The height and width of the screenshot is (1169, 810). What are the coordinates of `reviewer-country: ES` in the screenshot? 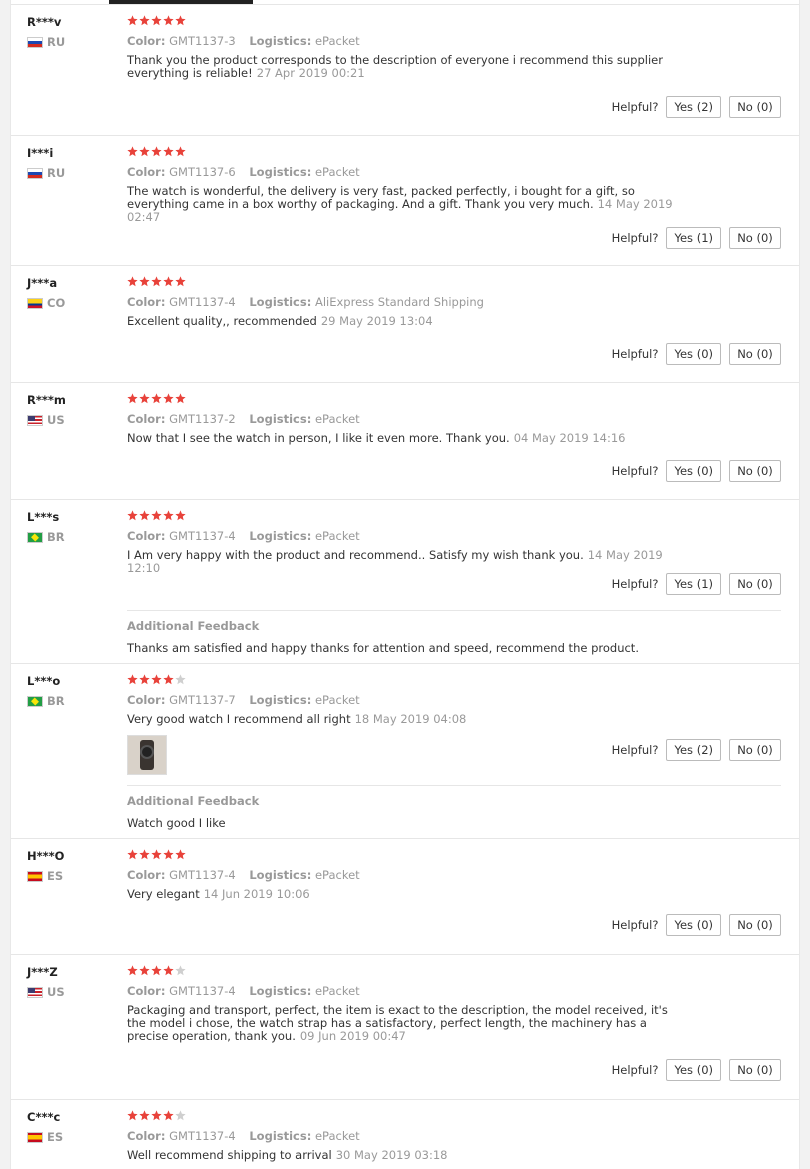 It's located at (45, 876).